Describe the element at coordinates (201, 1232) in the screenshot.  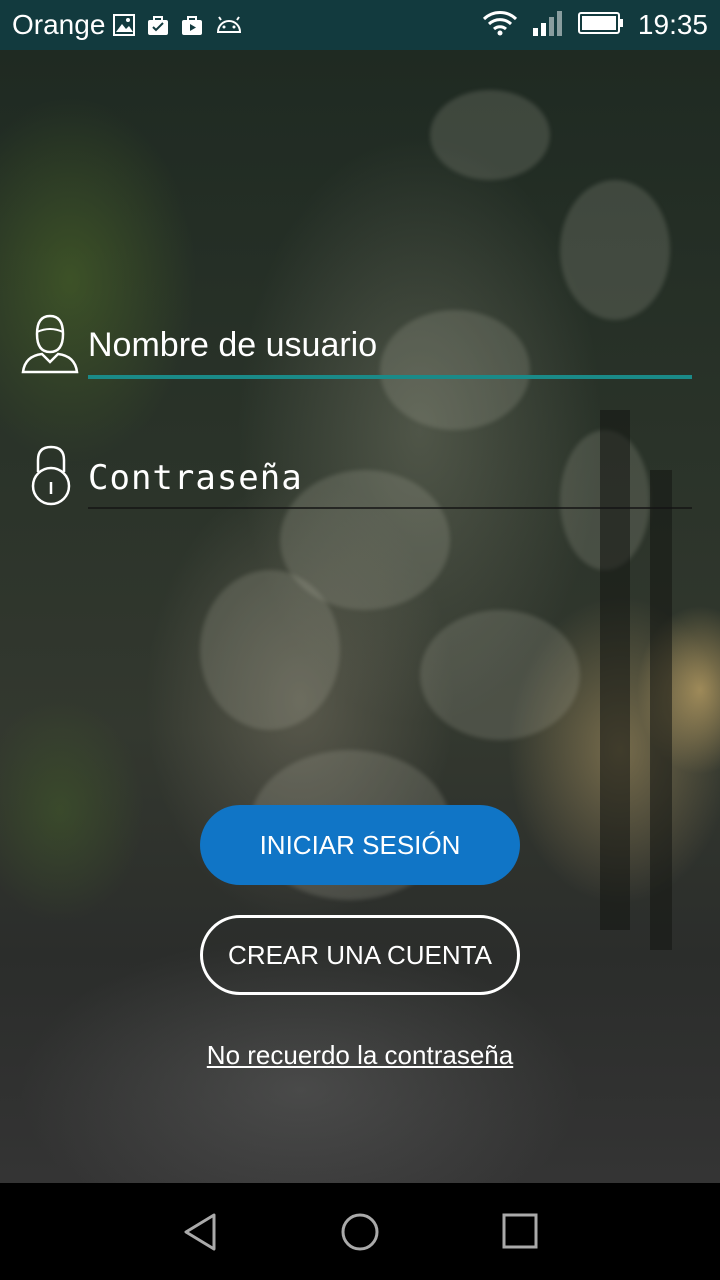
I see `back-icon` at that location.